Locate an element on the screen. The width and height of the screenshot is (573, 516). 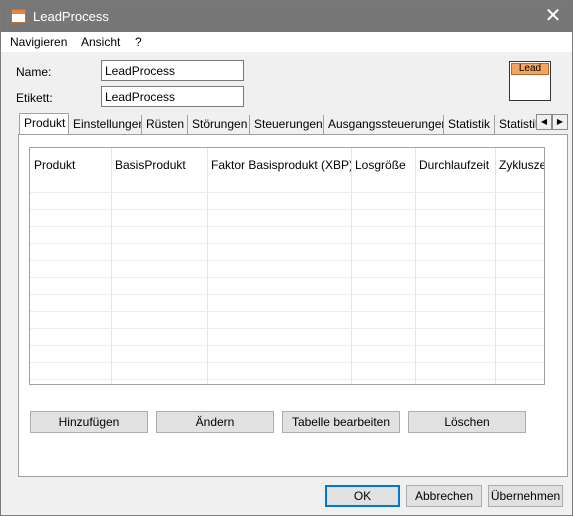
label-label: Etikett: is located at coordinates (34, 98).